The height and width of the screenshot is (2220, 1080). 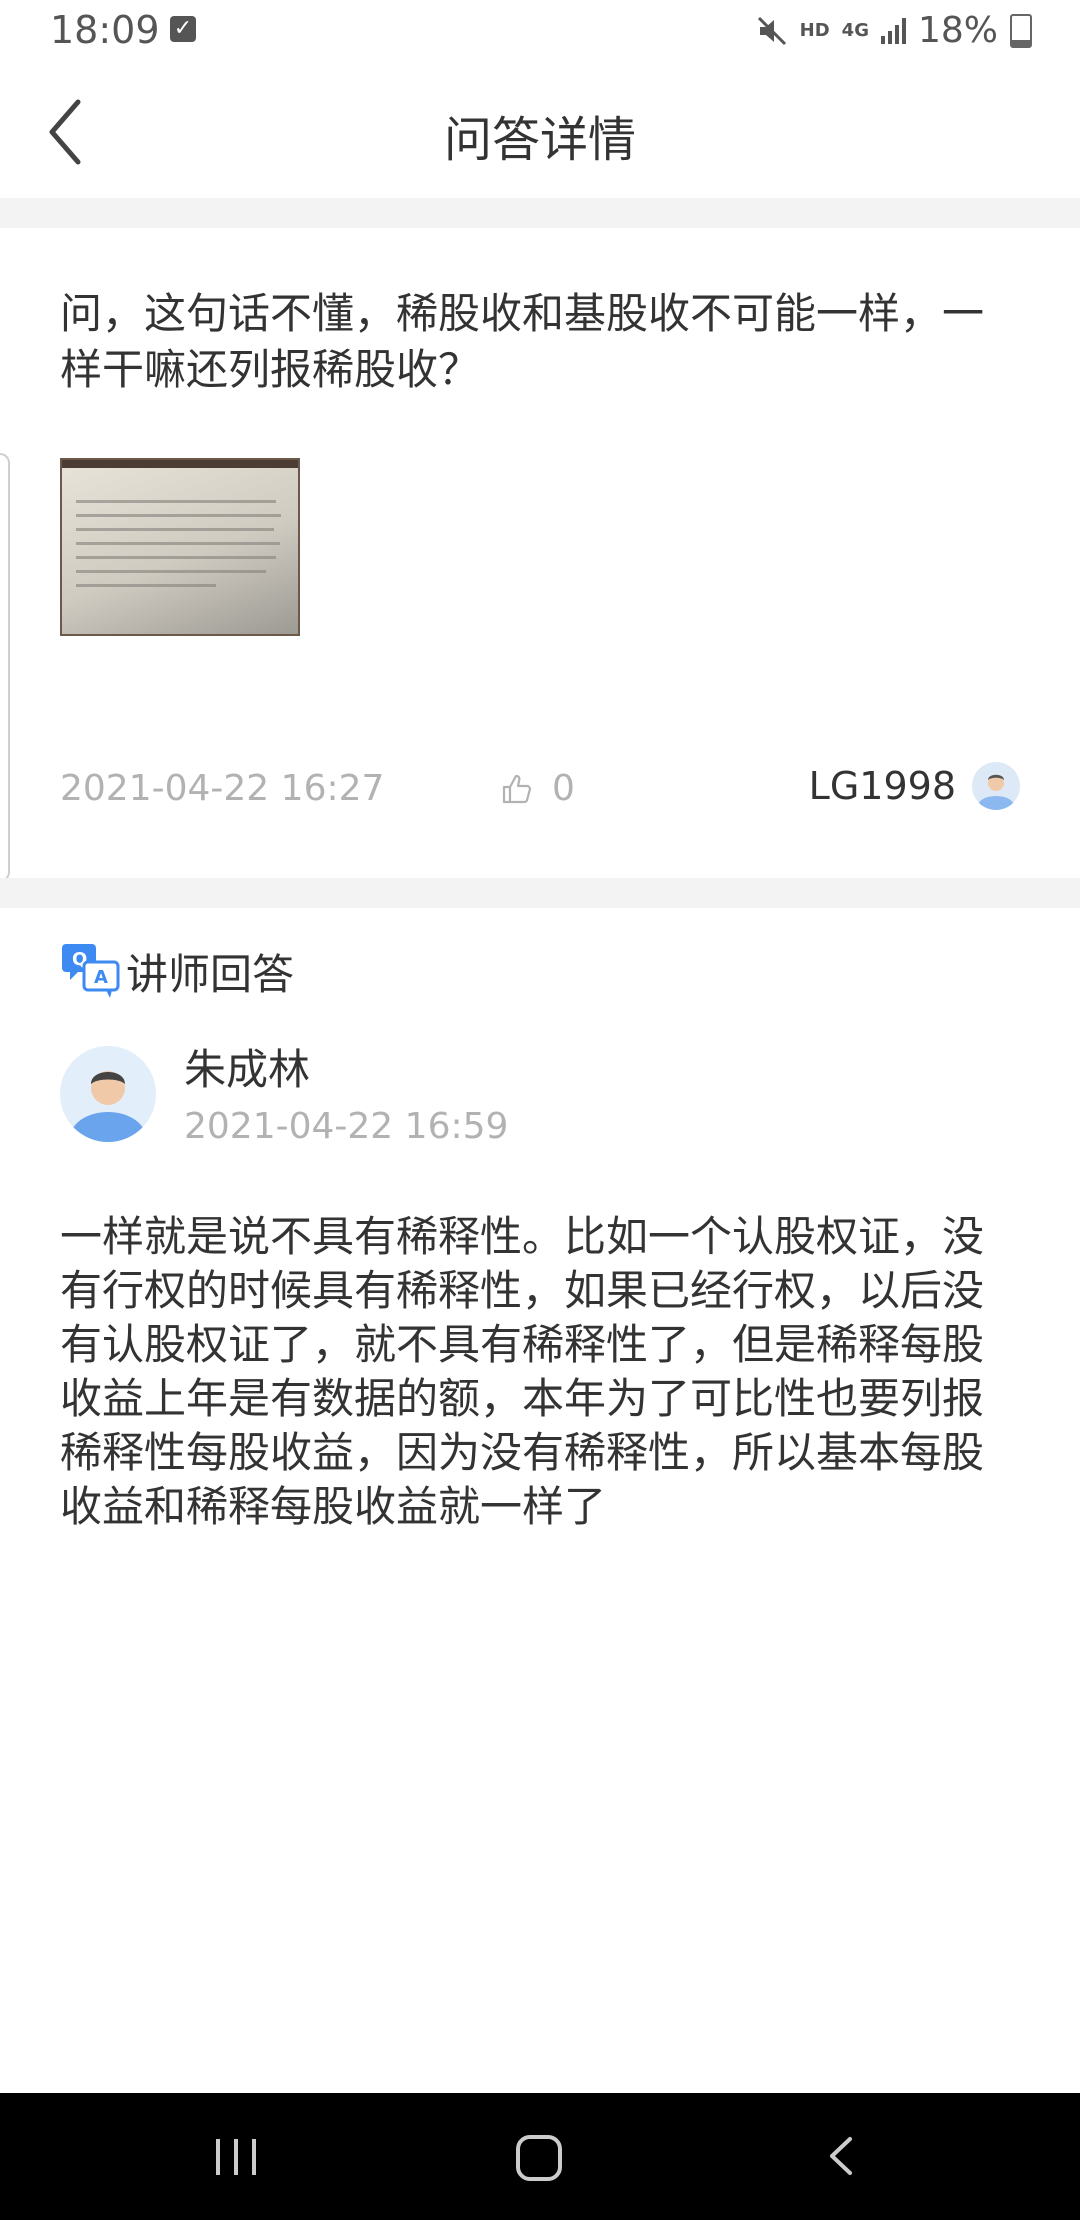 I want to click on system-nav-bar, so click(x=540, y=2156).